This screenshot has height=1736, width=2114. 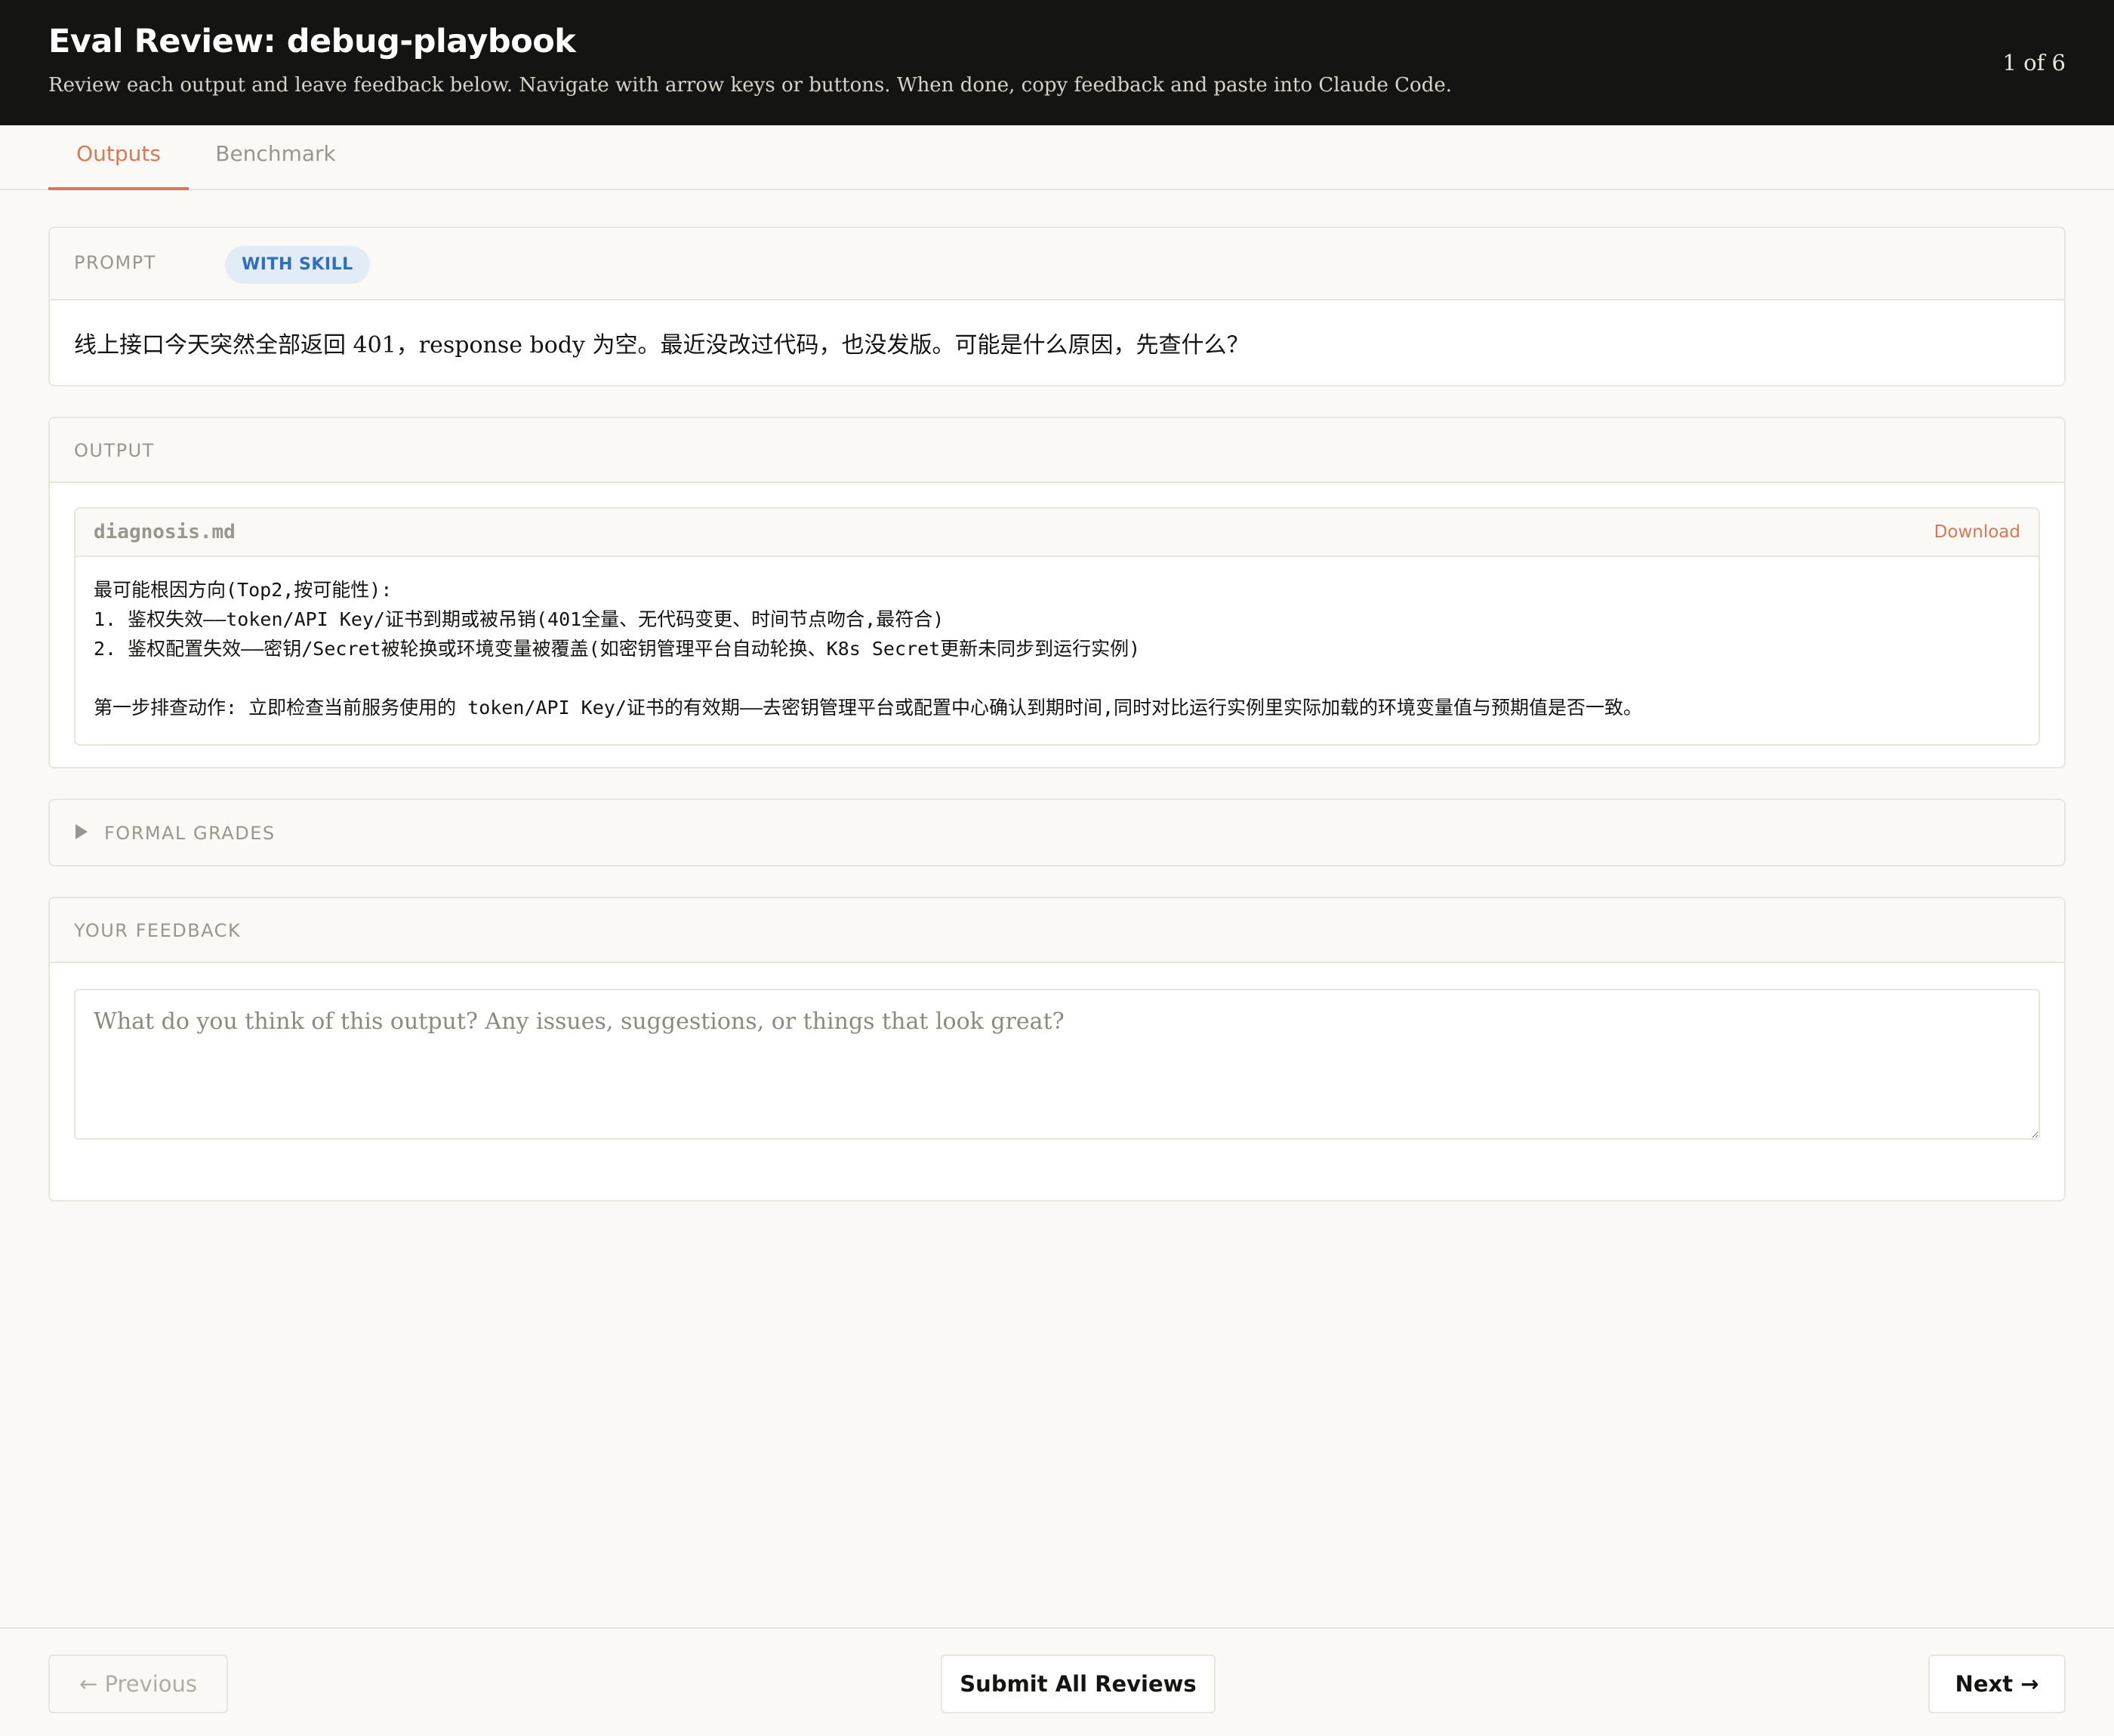 What do you see at coordinates (1057, 1065) in the screenshot?
I see `feedback-textarea` at bounding box center [1057, 1065].